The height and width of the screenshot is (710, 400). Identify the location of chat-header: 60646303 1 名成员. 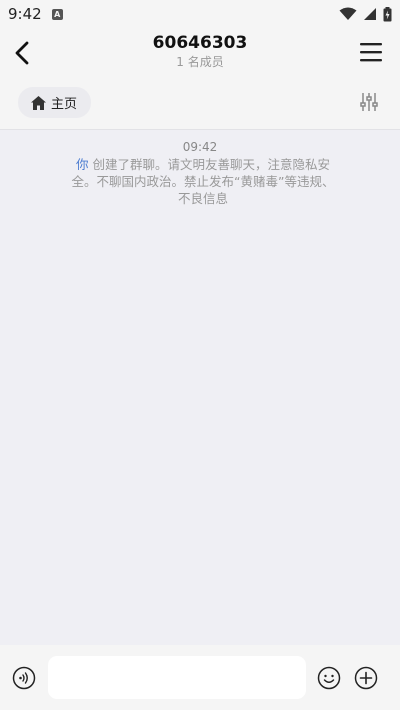
(200, 53).